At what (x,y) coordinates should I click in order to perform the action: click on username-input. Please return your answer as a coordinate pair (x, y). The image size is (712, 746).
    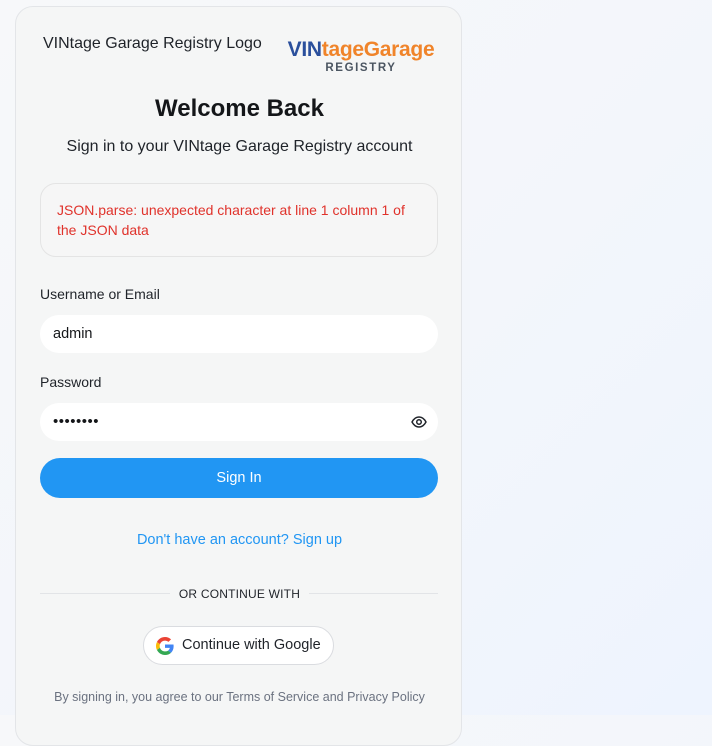
    Looking at the image, I should click on (239, 334).